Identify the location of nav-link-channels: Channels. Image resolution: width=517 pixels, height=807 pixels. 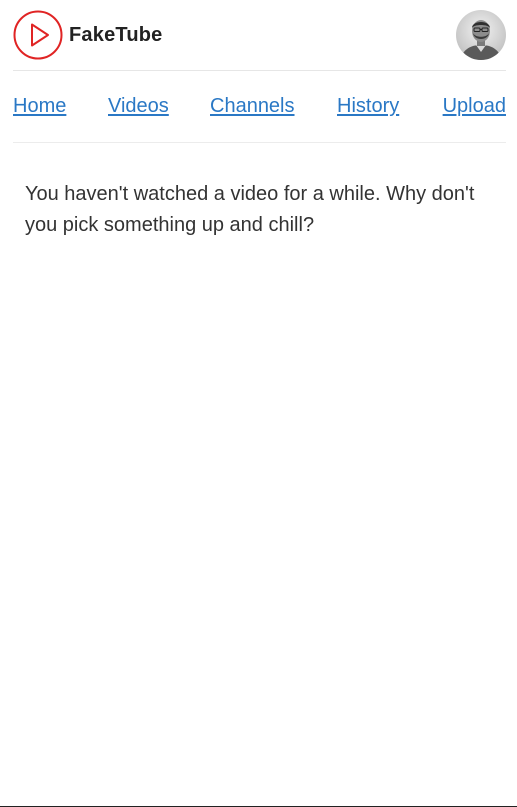
(252, 106).